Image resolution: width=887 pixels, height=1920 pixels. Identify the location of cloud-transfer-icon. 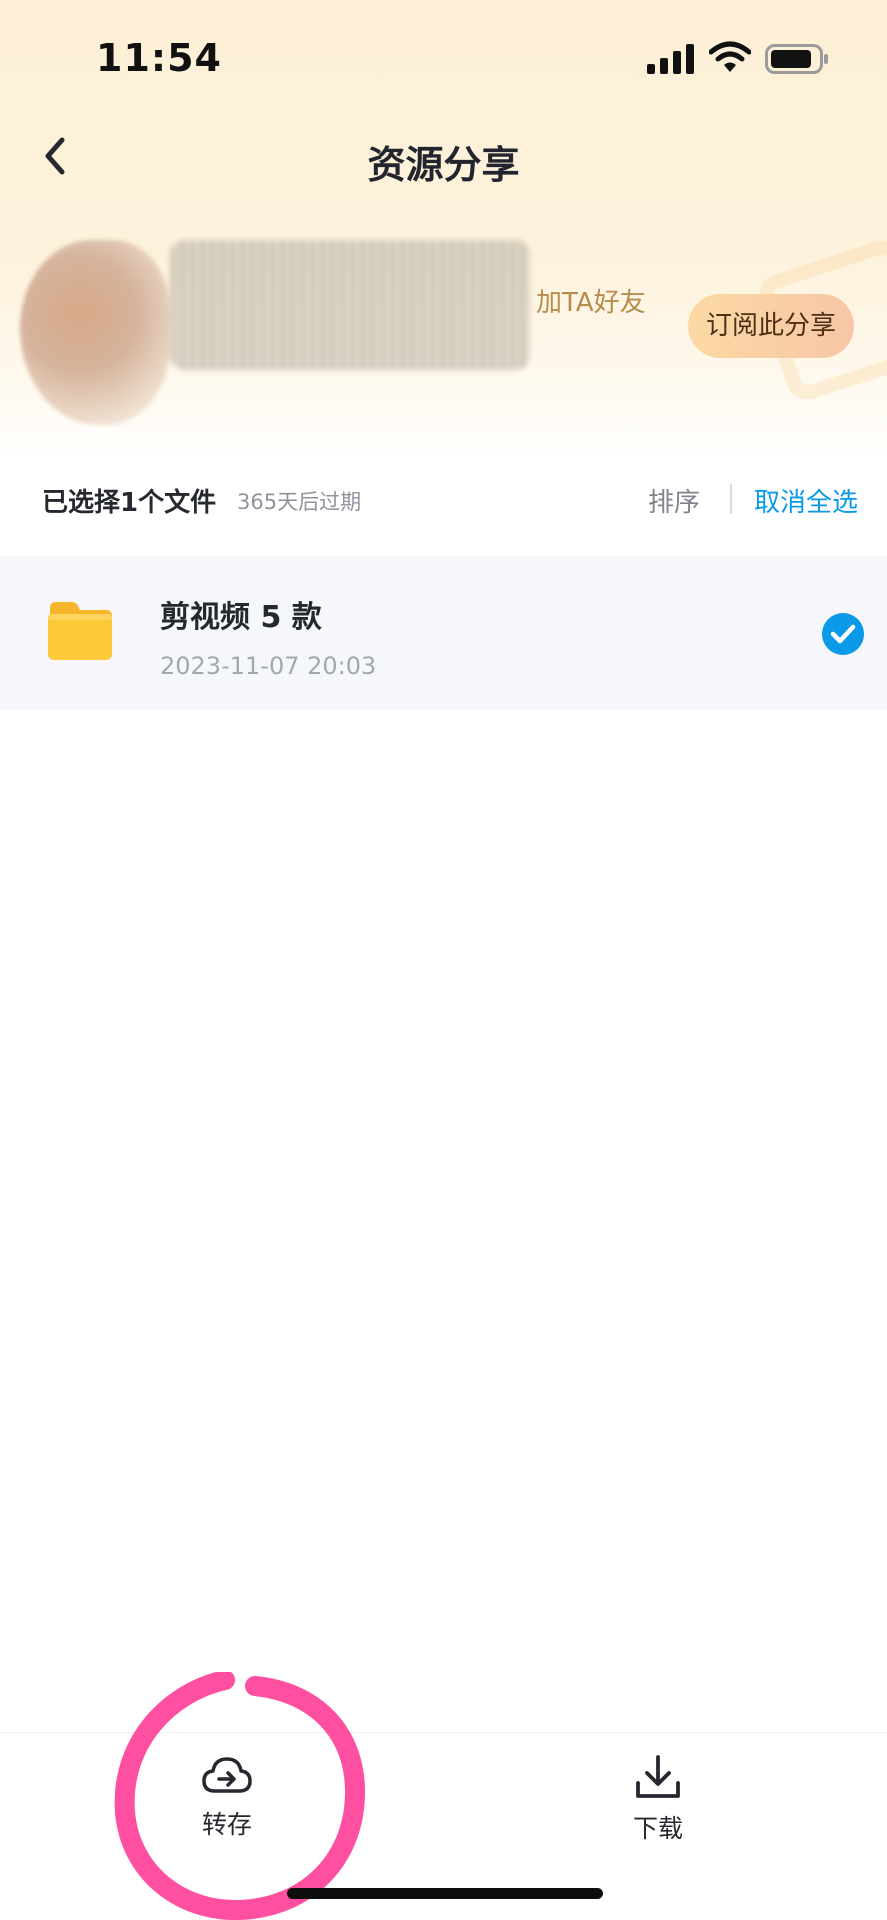
(227, 1775).